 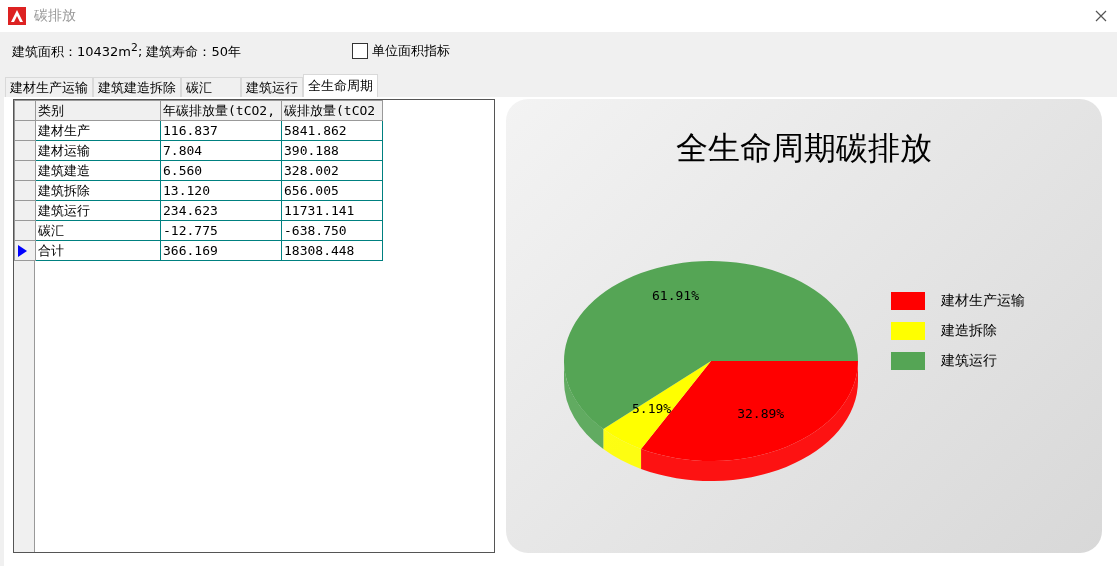 I want to click on table-cell: 366.169, so click(x=221, y=250).